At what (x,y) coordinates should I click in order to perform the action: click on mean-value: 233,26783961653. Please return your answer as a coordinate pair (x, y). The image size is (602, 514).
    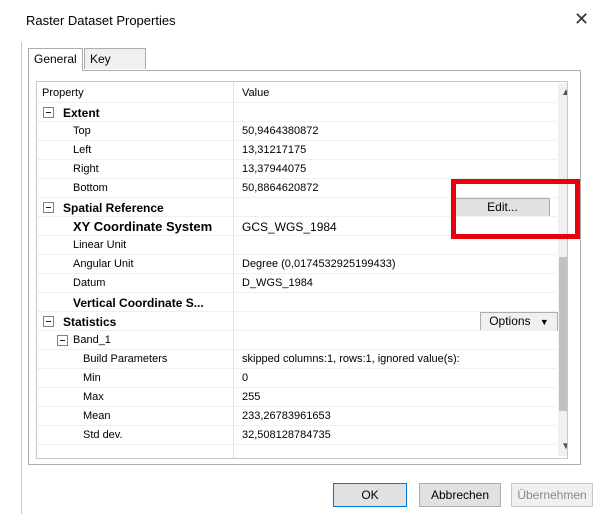
    Looking at the image, I should click on (286, 416).